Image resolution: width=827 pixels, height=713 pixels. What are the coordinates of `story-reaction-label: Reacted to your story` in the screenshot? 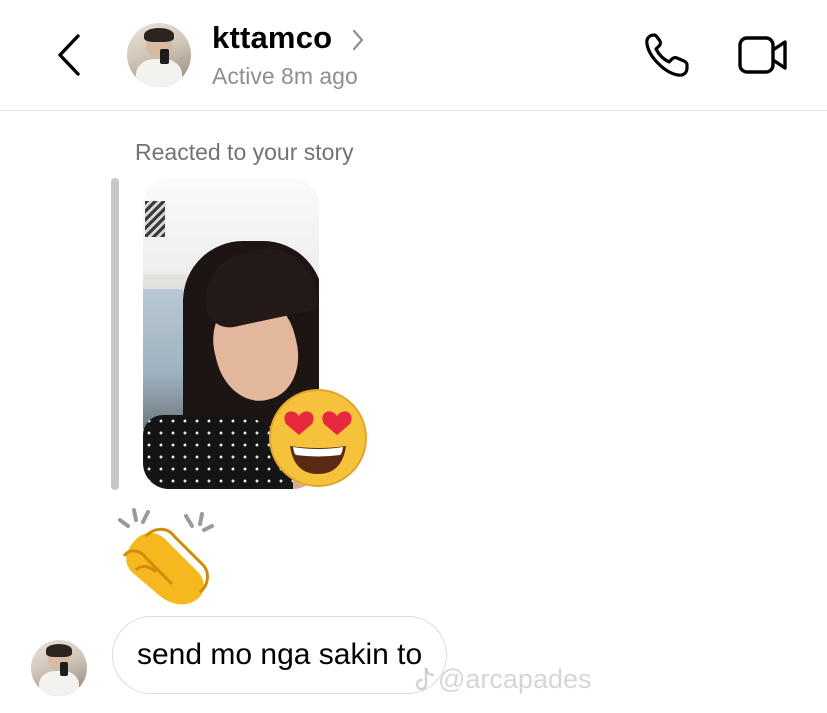 It's located at (244, 152).